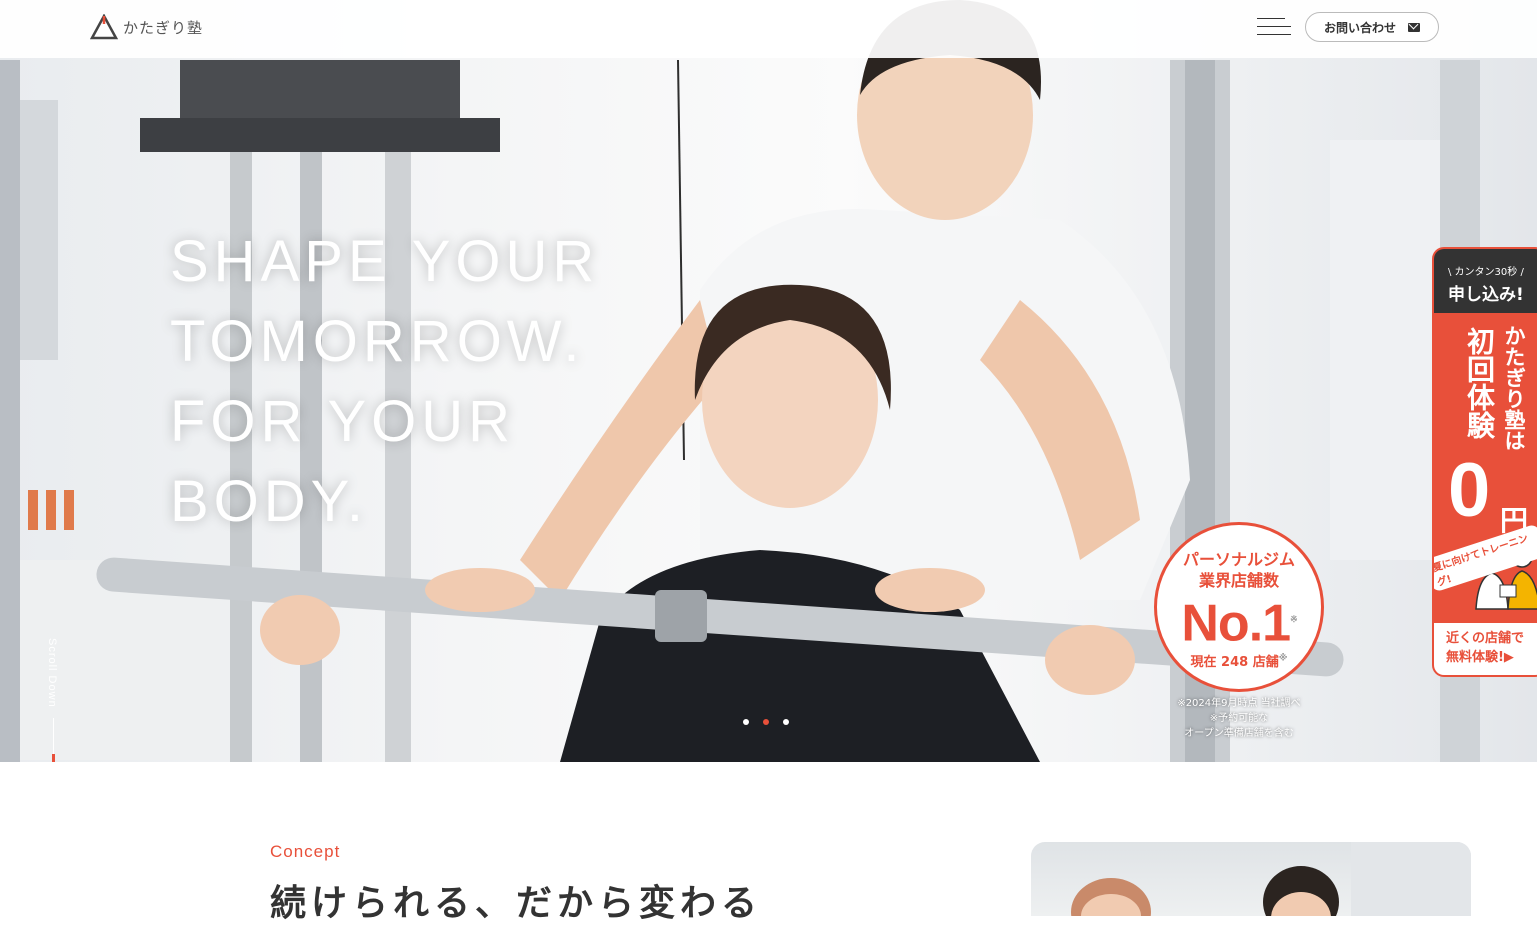 The width and height of the screenshot is (1537, 928). I want to click on badge-rank: No.1※, so click(1239, 621).